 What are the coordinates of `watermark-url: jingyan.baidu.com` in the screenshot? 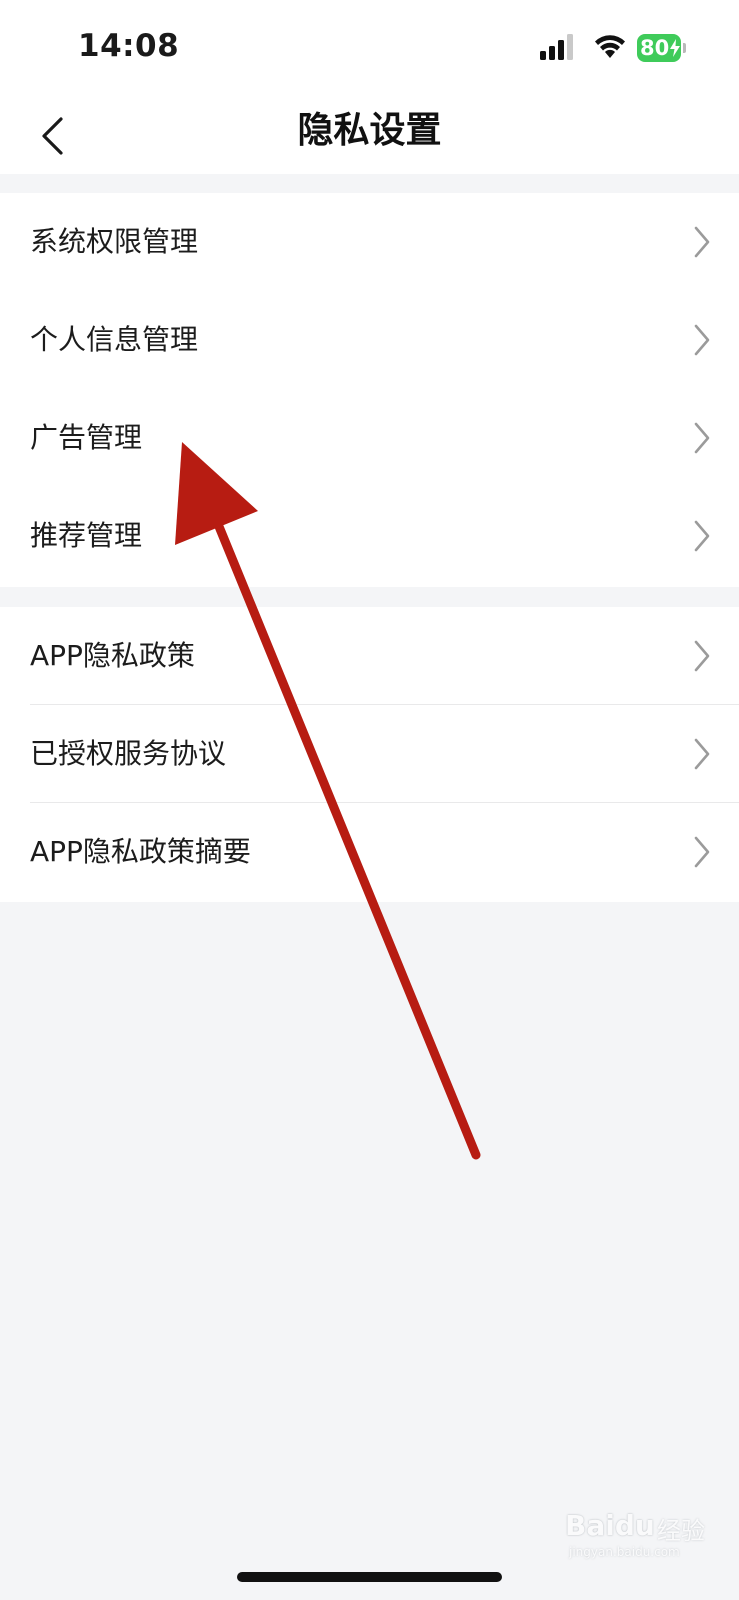 It's located at (624, 1552).